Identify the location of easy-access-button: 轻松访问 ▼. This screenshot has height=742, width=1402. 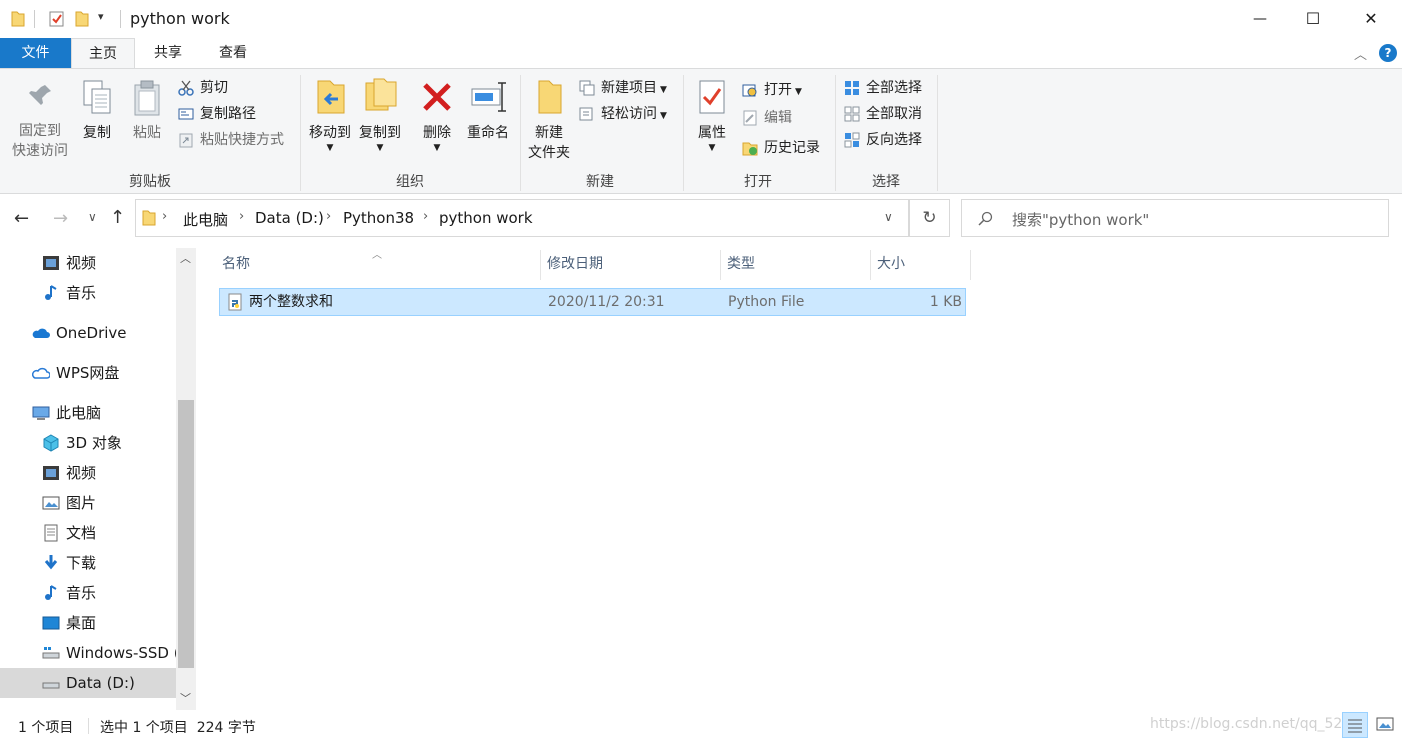
(623, 114).